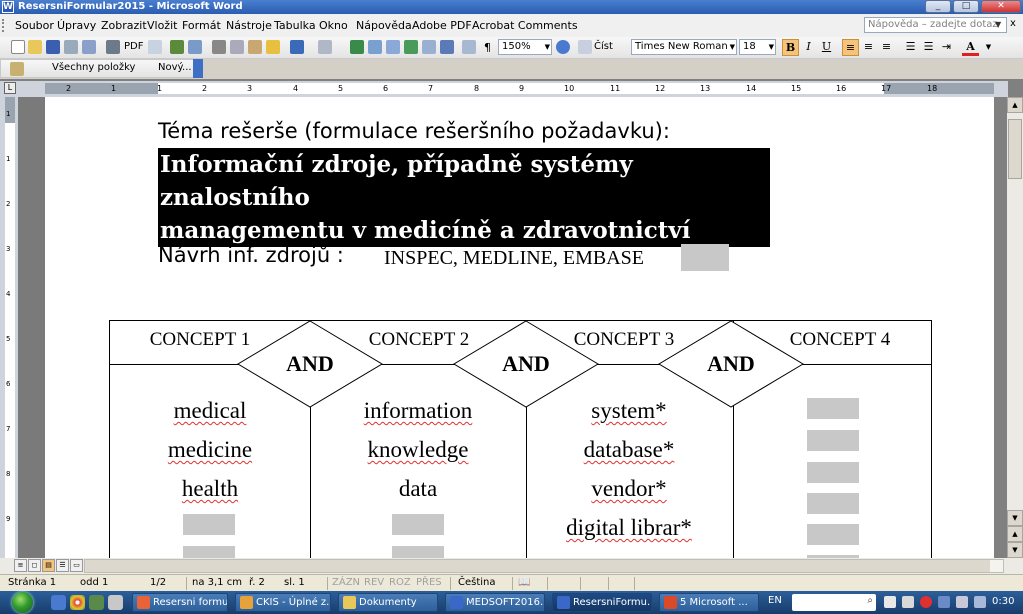 Image resolution: width=1023 pixels, height=614 pixels. I want to click on explorer-icon, so click(96, 602).